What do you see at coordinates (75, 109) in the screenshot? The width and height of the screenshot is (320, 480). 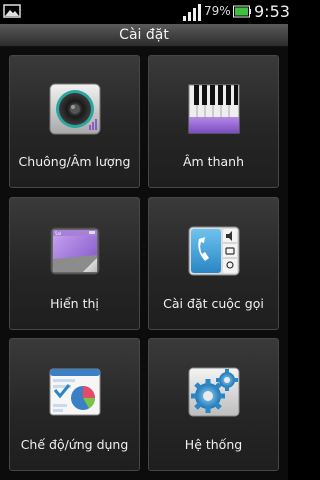 I see `speaker-icon` at bounding box center [75, 109].